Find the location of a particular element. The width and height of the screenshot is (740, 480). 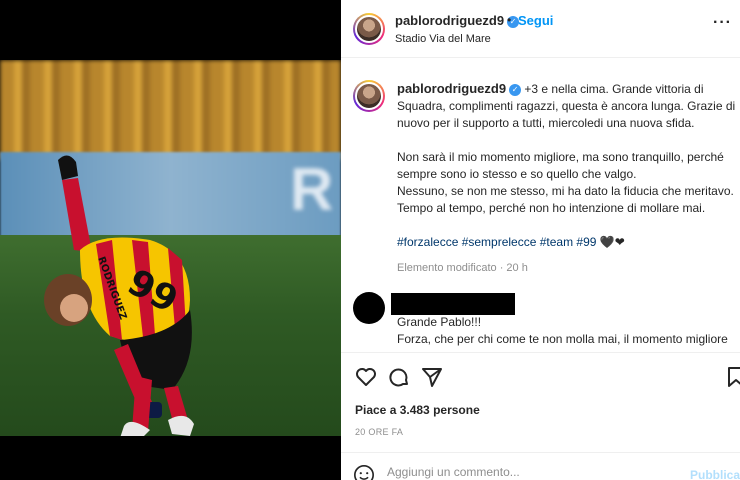

verified-icon: ✓ is located at coordinates (515, 89).